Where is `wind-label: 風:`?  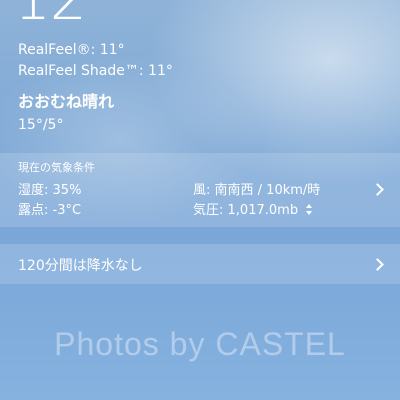
wind-label: 風: is located at coordinates (202, 190).